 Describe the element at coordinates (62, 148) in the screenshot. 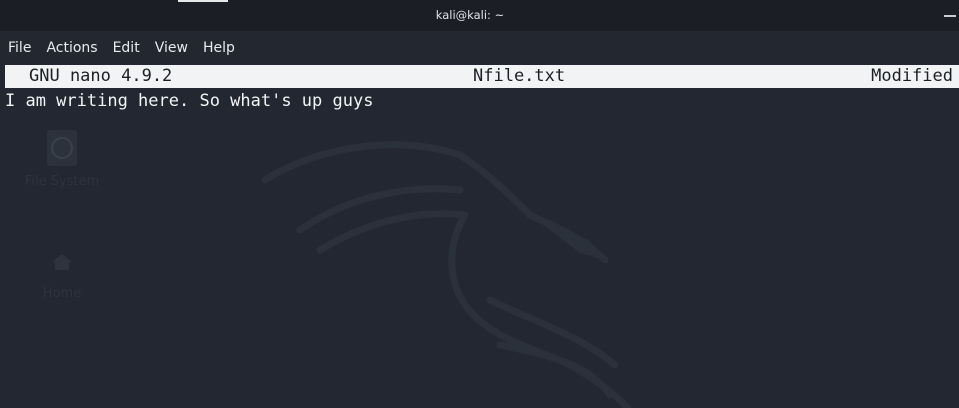

I see `drive-icon` at that location.